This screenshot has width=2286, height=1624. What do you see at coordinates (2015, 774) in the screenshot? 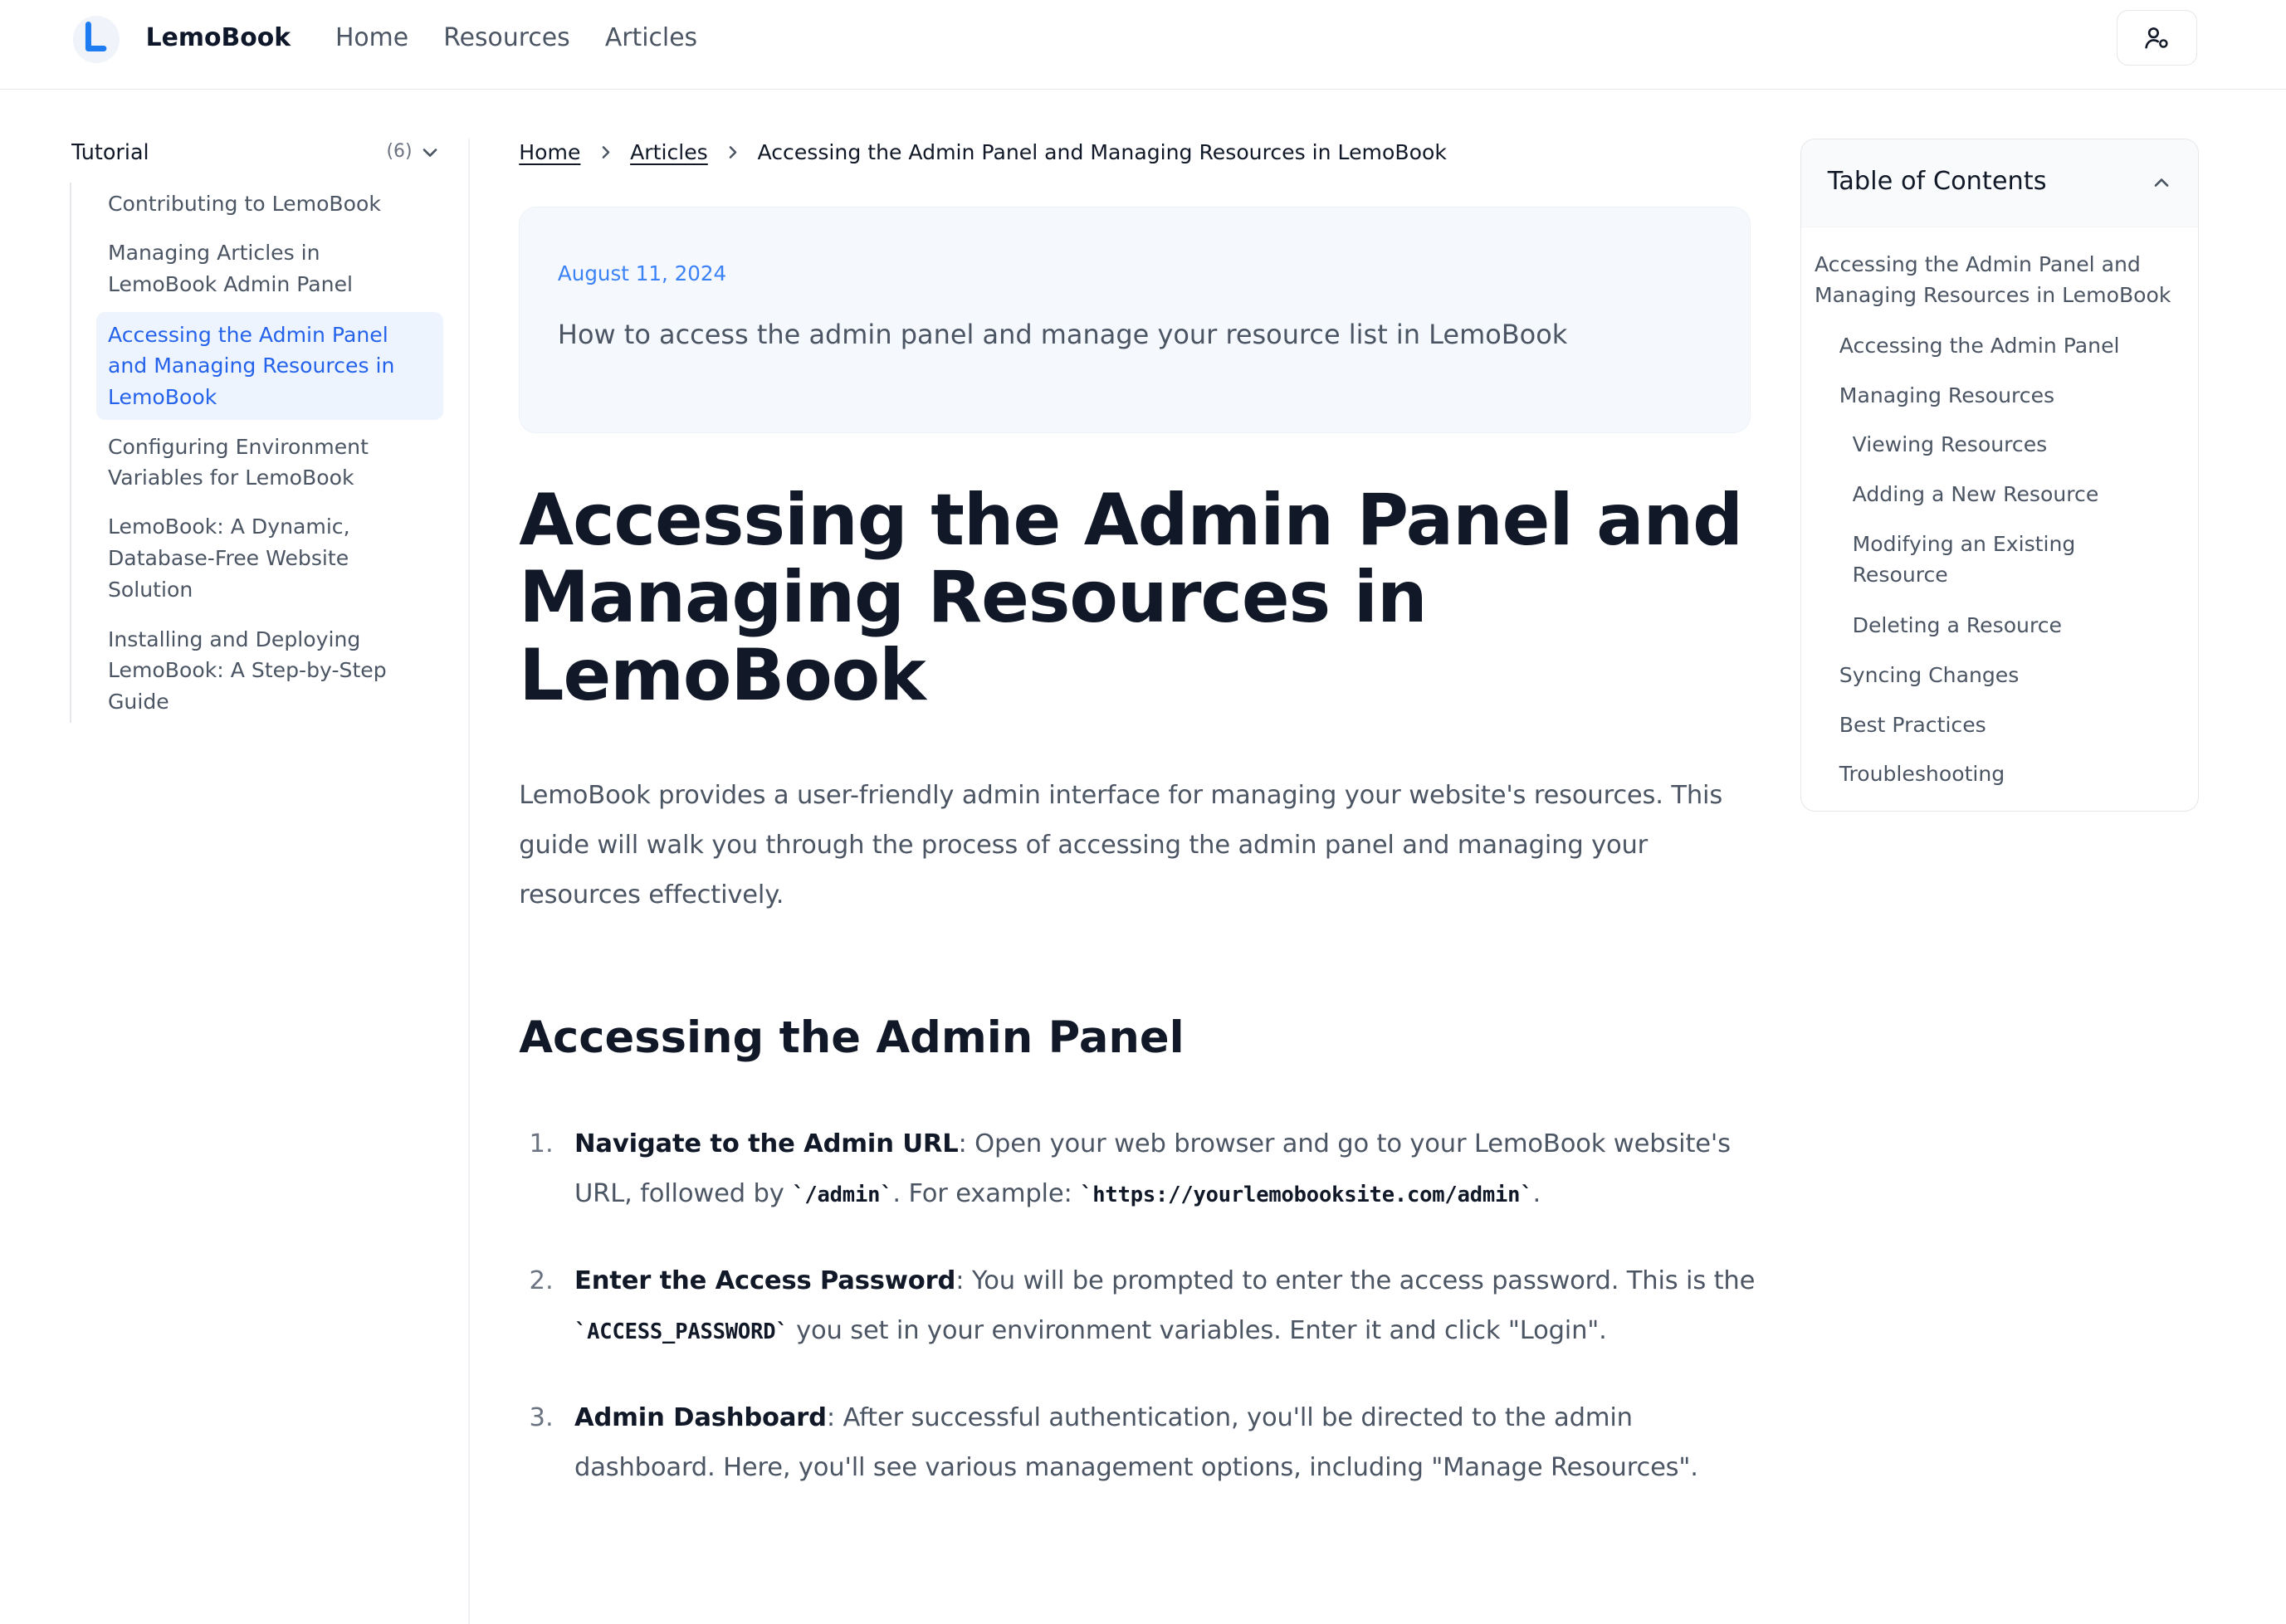
I see `toc-item-troubleshooting: Troubleshooting` at bounding box center [2015, 774].